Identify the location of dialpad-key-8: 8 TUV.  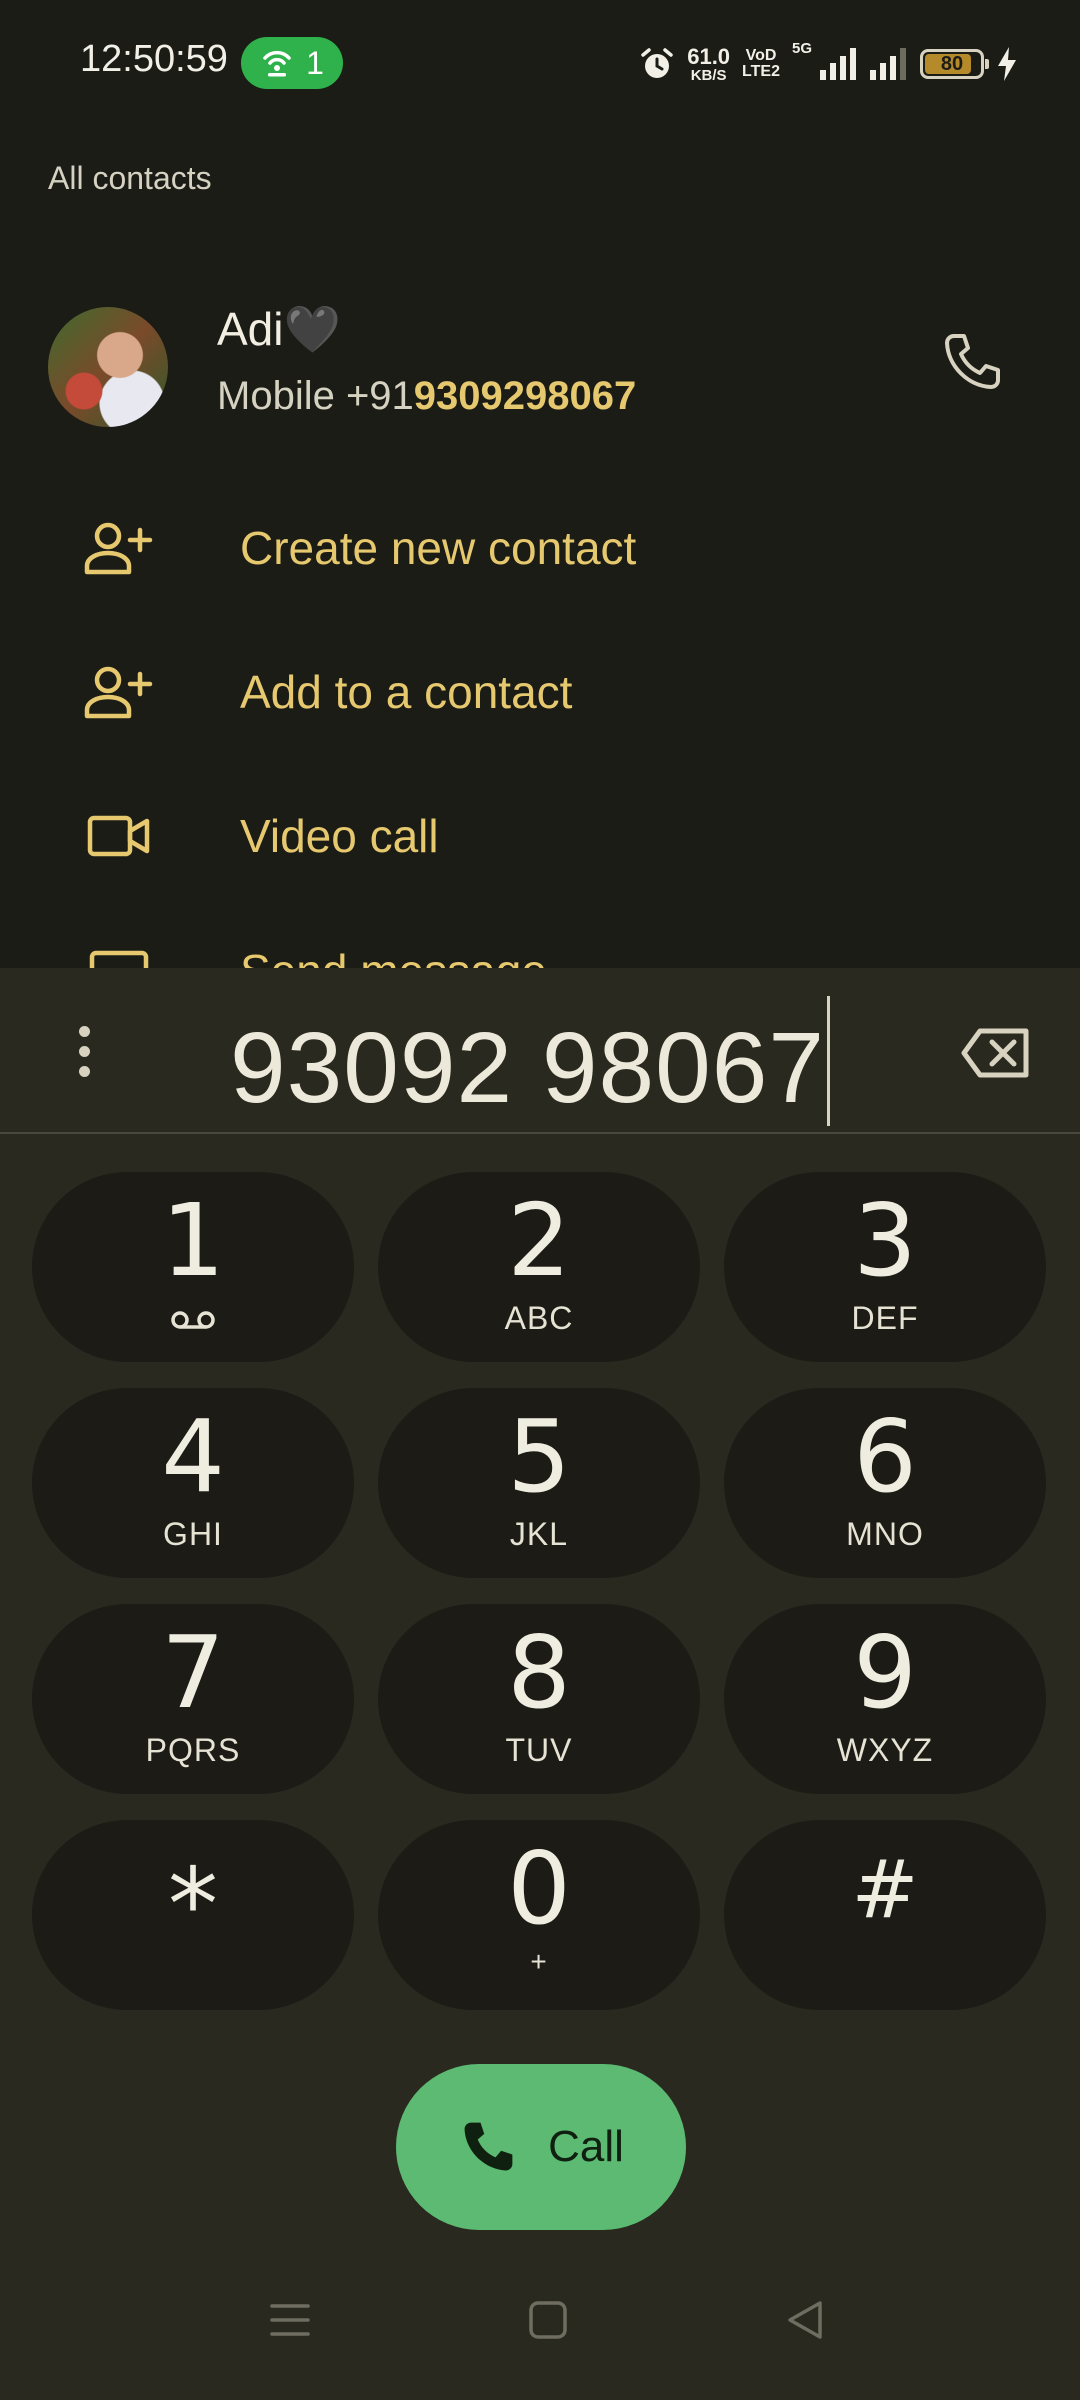
(539, 1699).